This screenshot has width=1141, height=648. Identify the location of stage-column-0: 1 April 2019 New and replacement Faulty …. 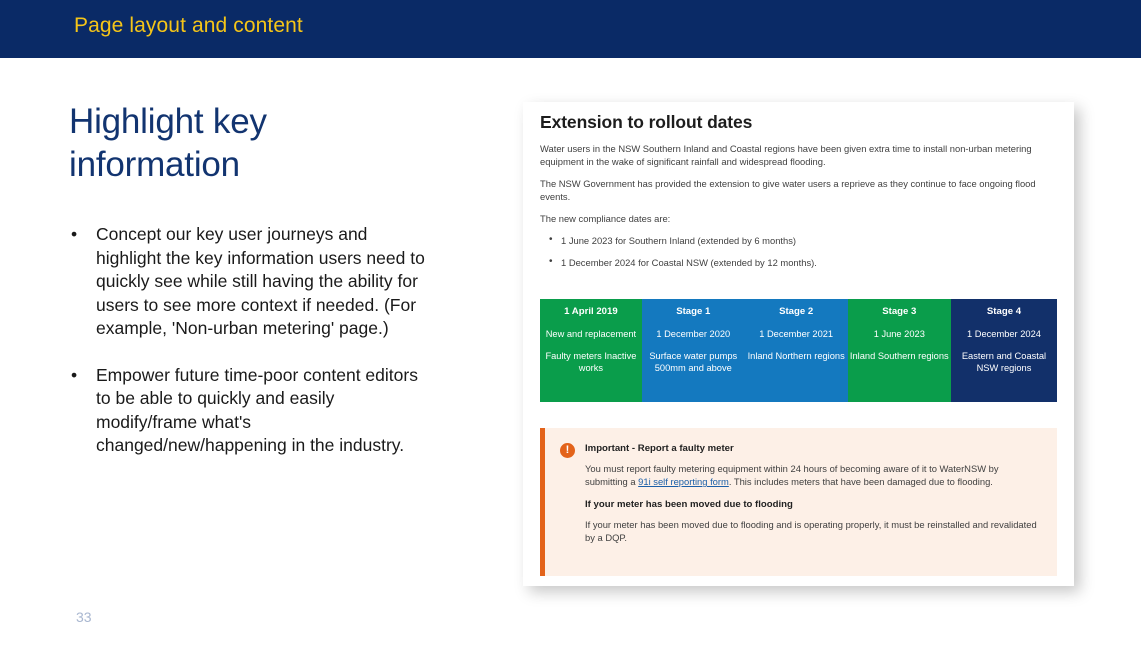
(591, 350).